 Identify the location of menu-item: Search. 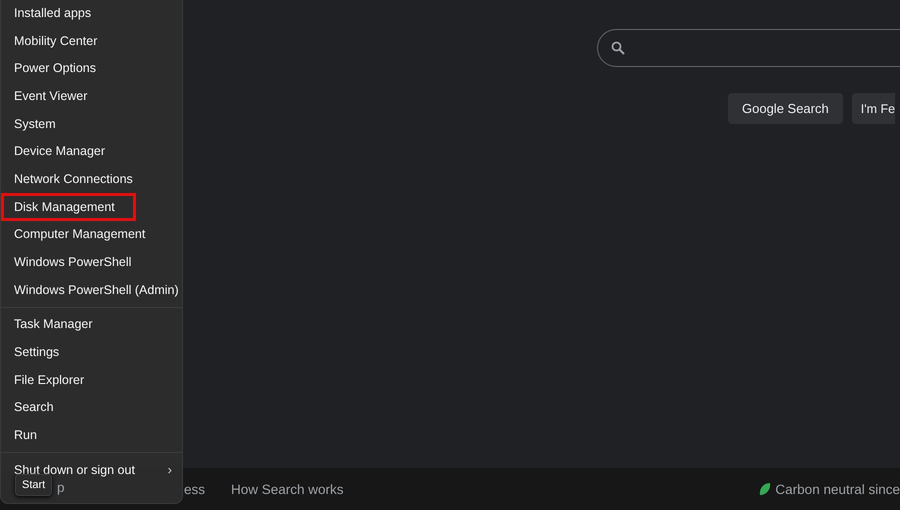
(91, 408).